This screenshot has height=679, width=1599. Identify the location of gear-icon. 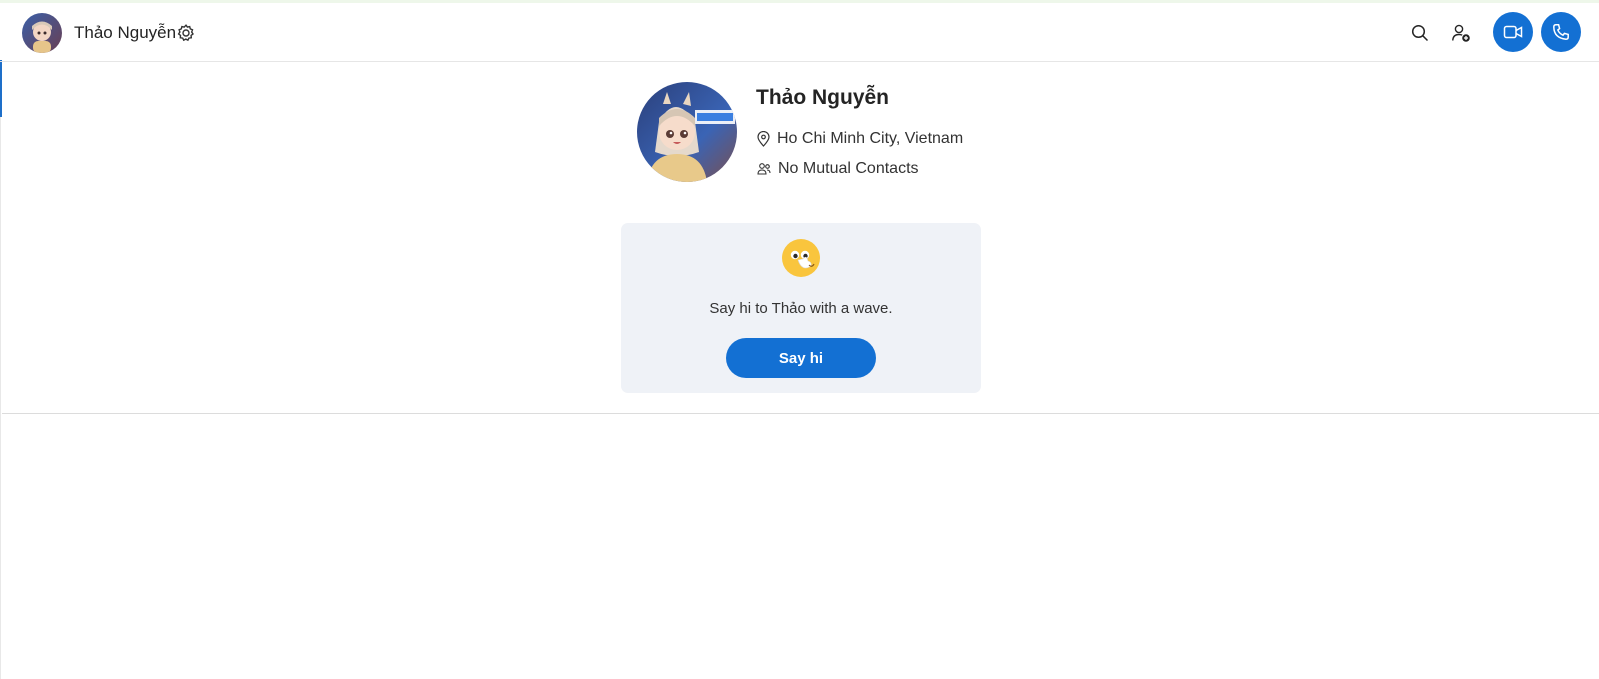
(186, 33).